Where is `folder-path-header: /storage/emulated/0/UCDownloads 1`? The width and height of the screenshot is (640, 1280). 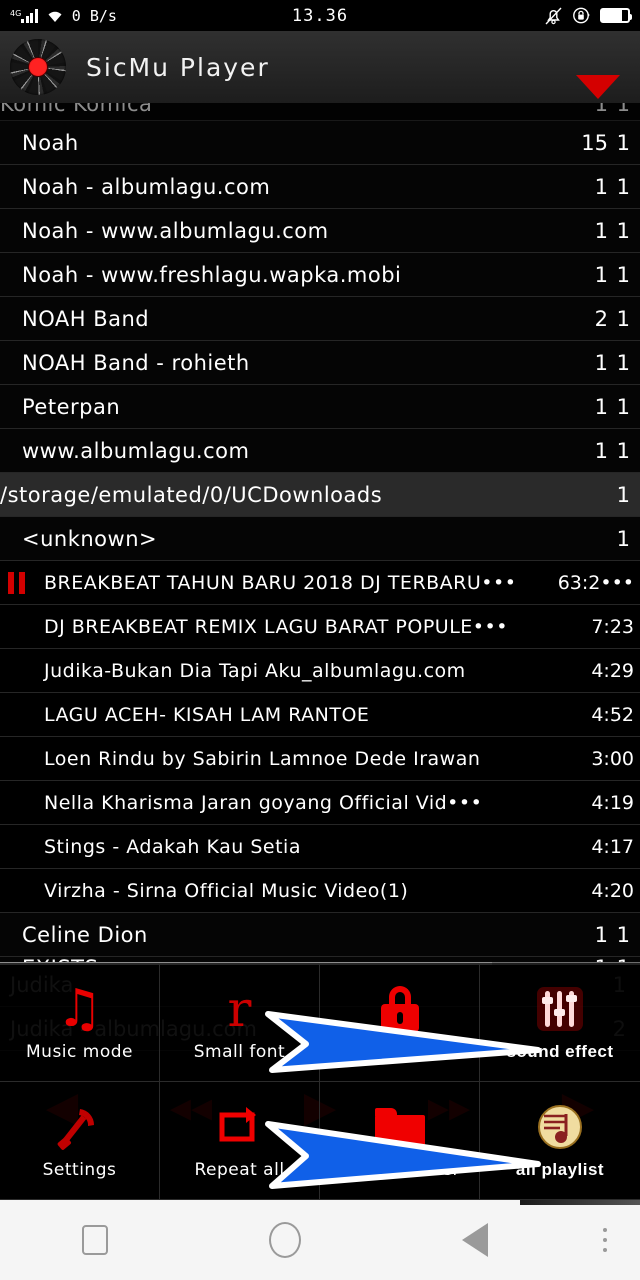
folder-path-header: /storage/emulated/0/UCDownloads 1 is located at coordinates (320, 495).